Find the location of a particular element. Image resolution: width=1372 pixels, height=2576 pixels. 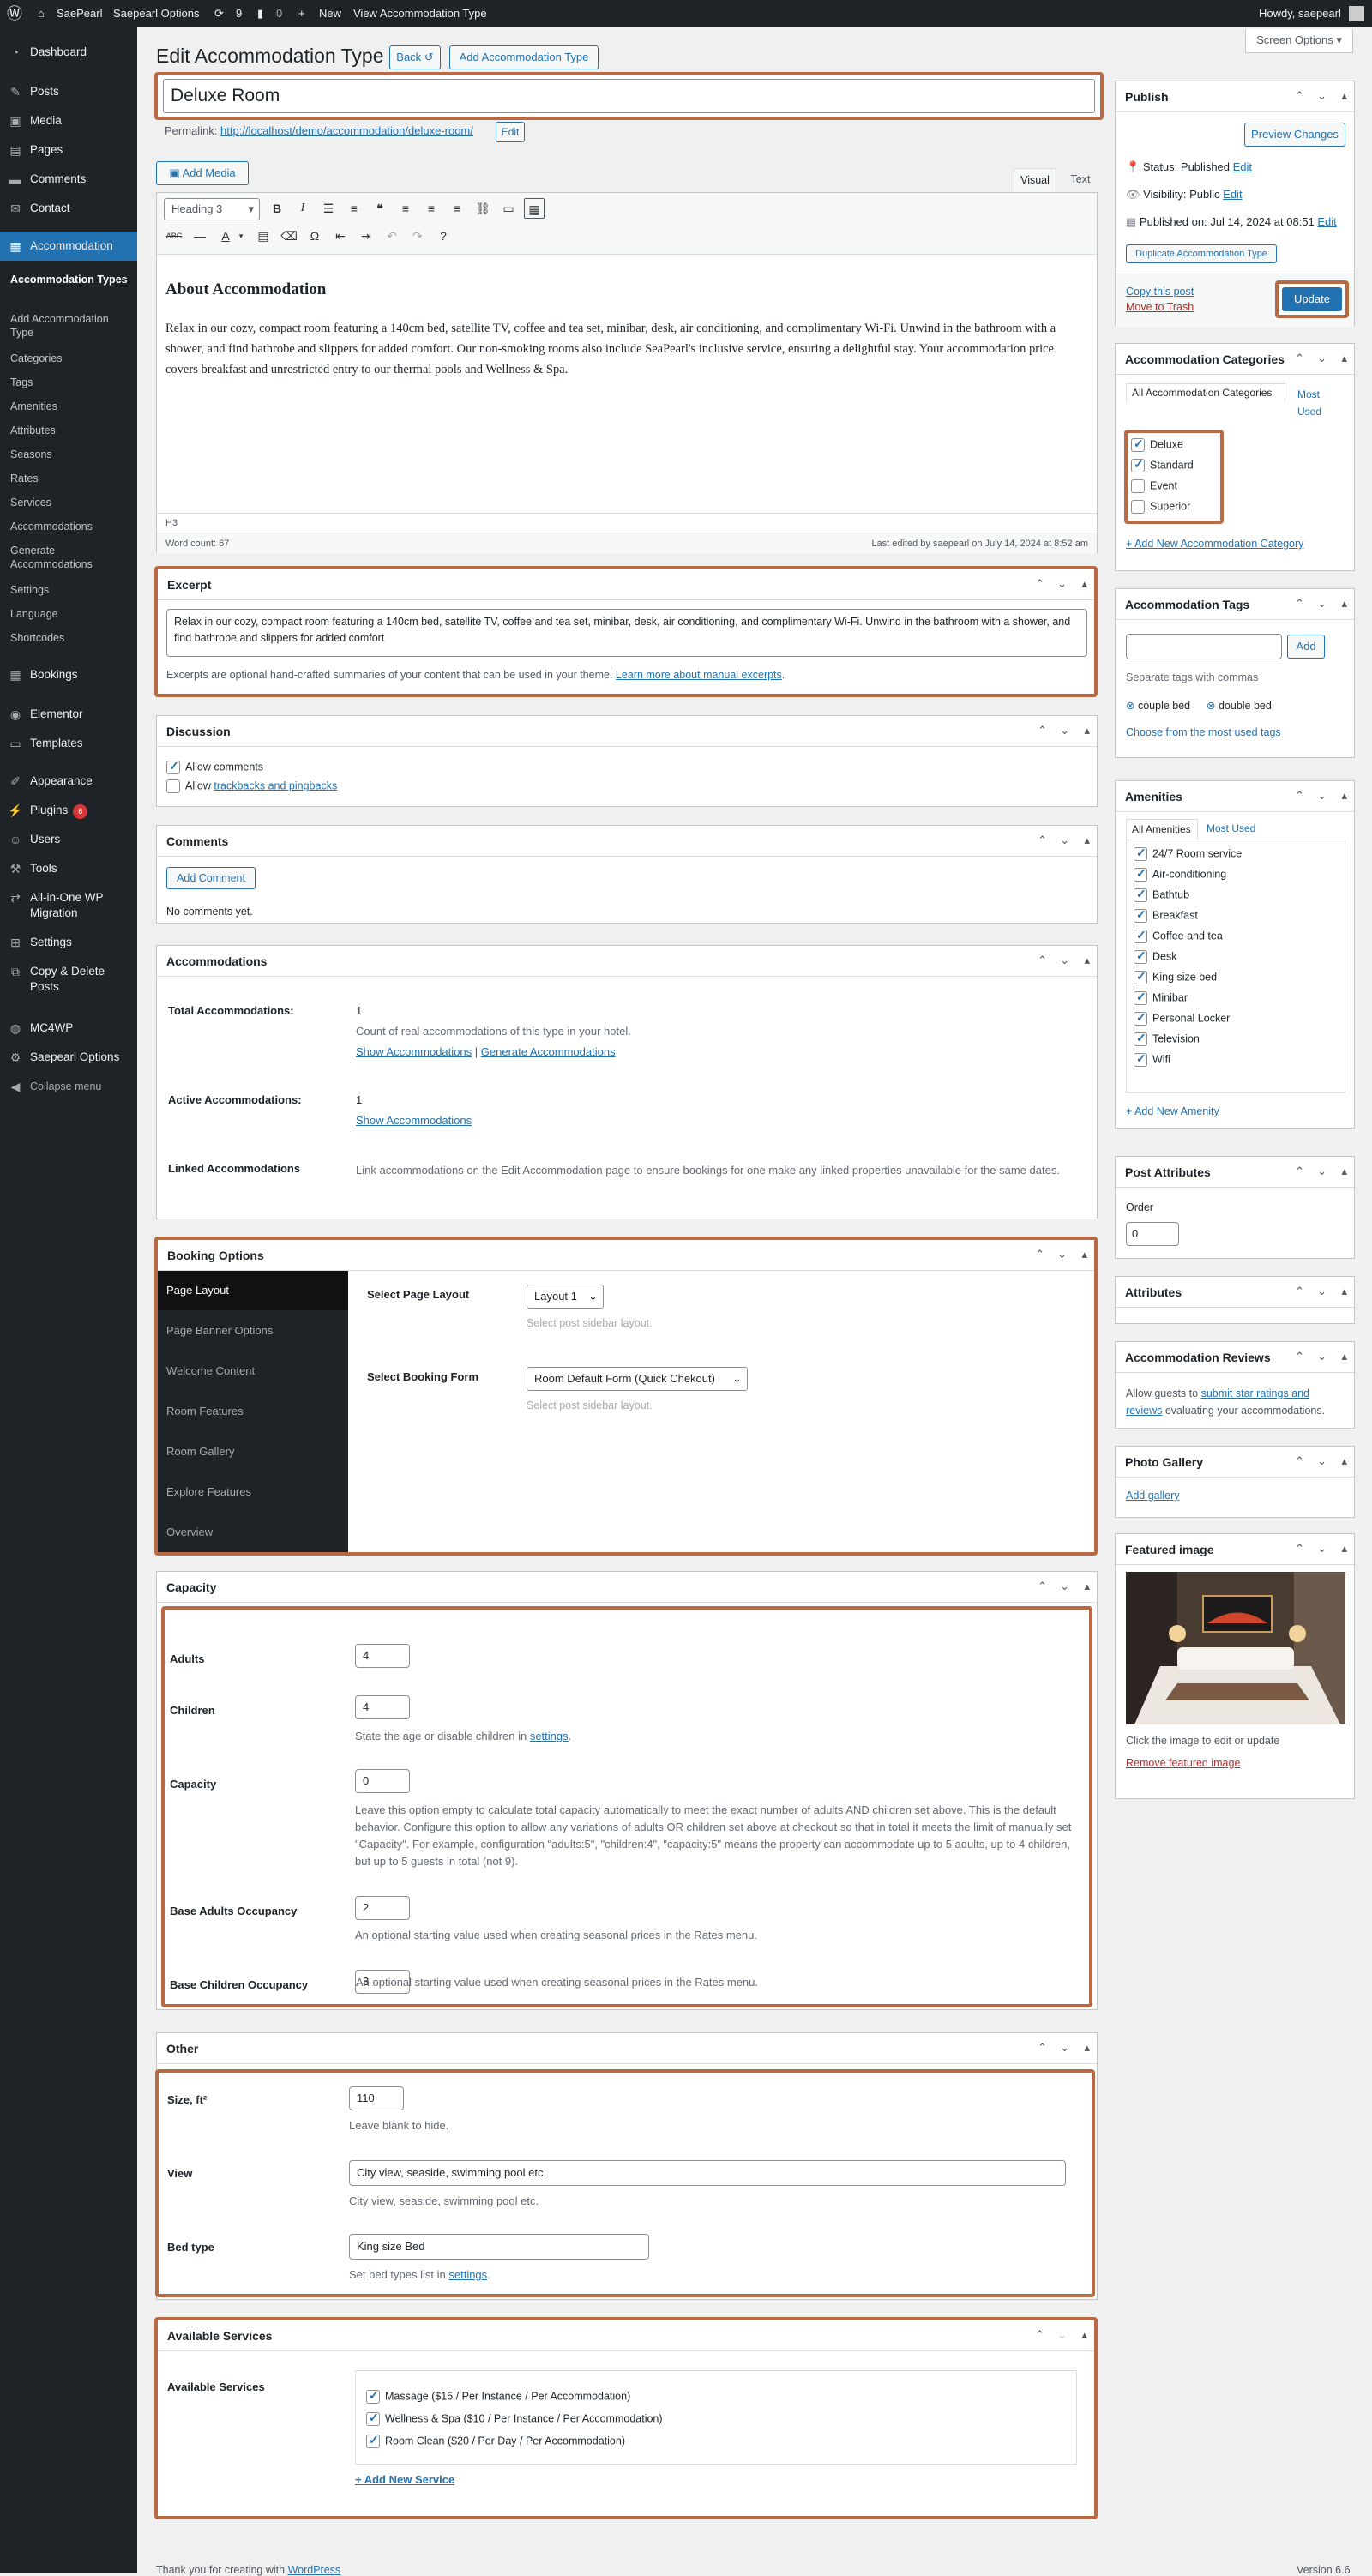

generate-accommodations-link: Generate Accommodations is located at coordinates (548, 1051).